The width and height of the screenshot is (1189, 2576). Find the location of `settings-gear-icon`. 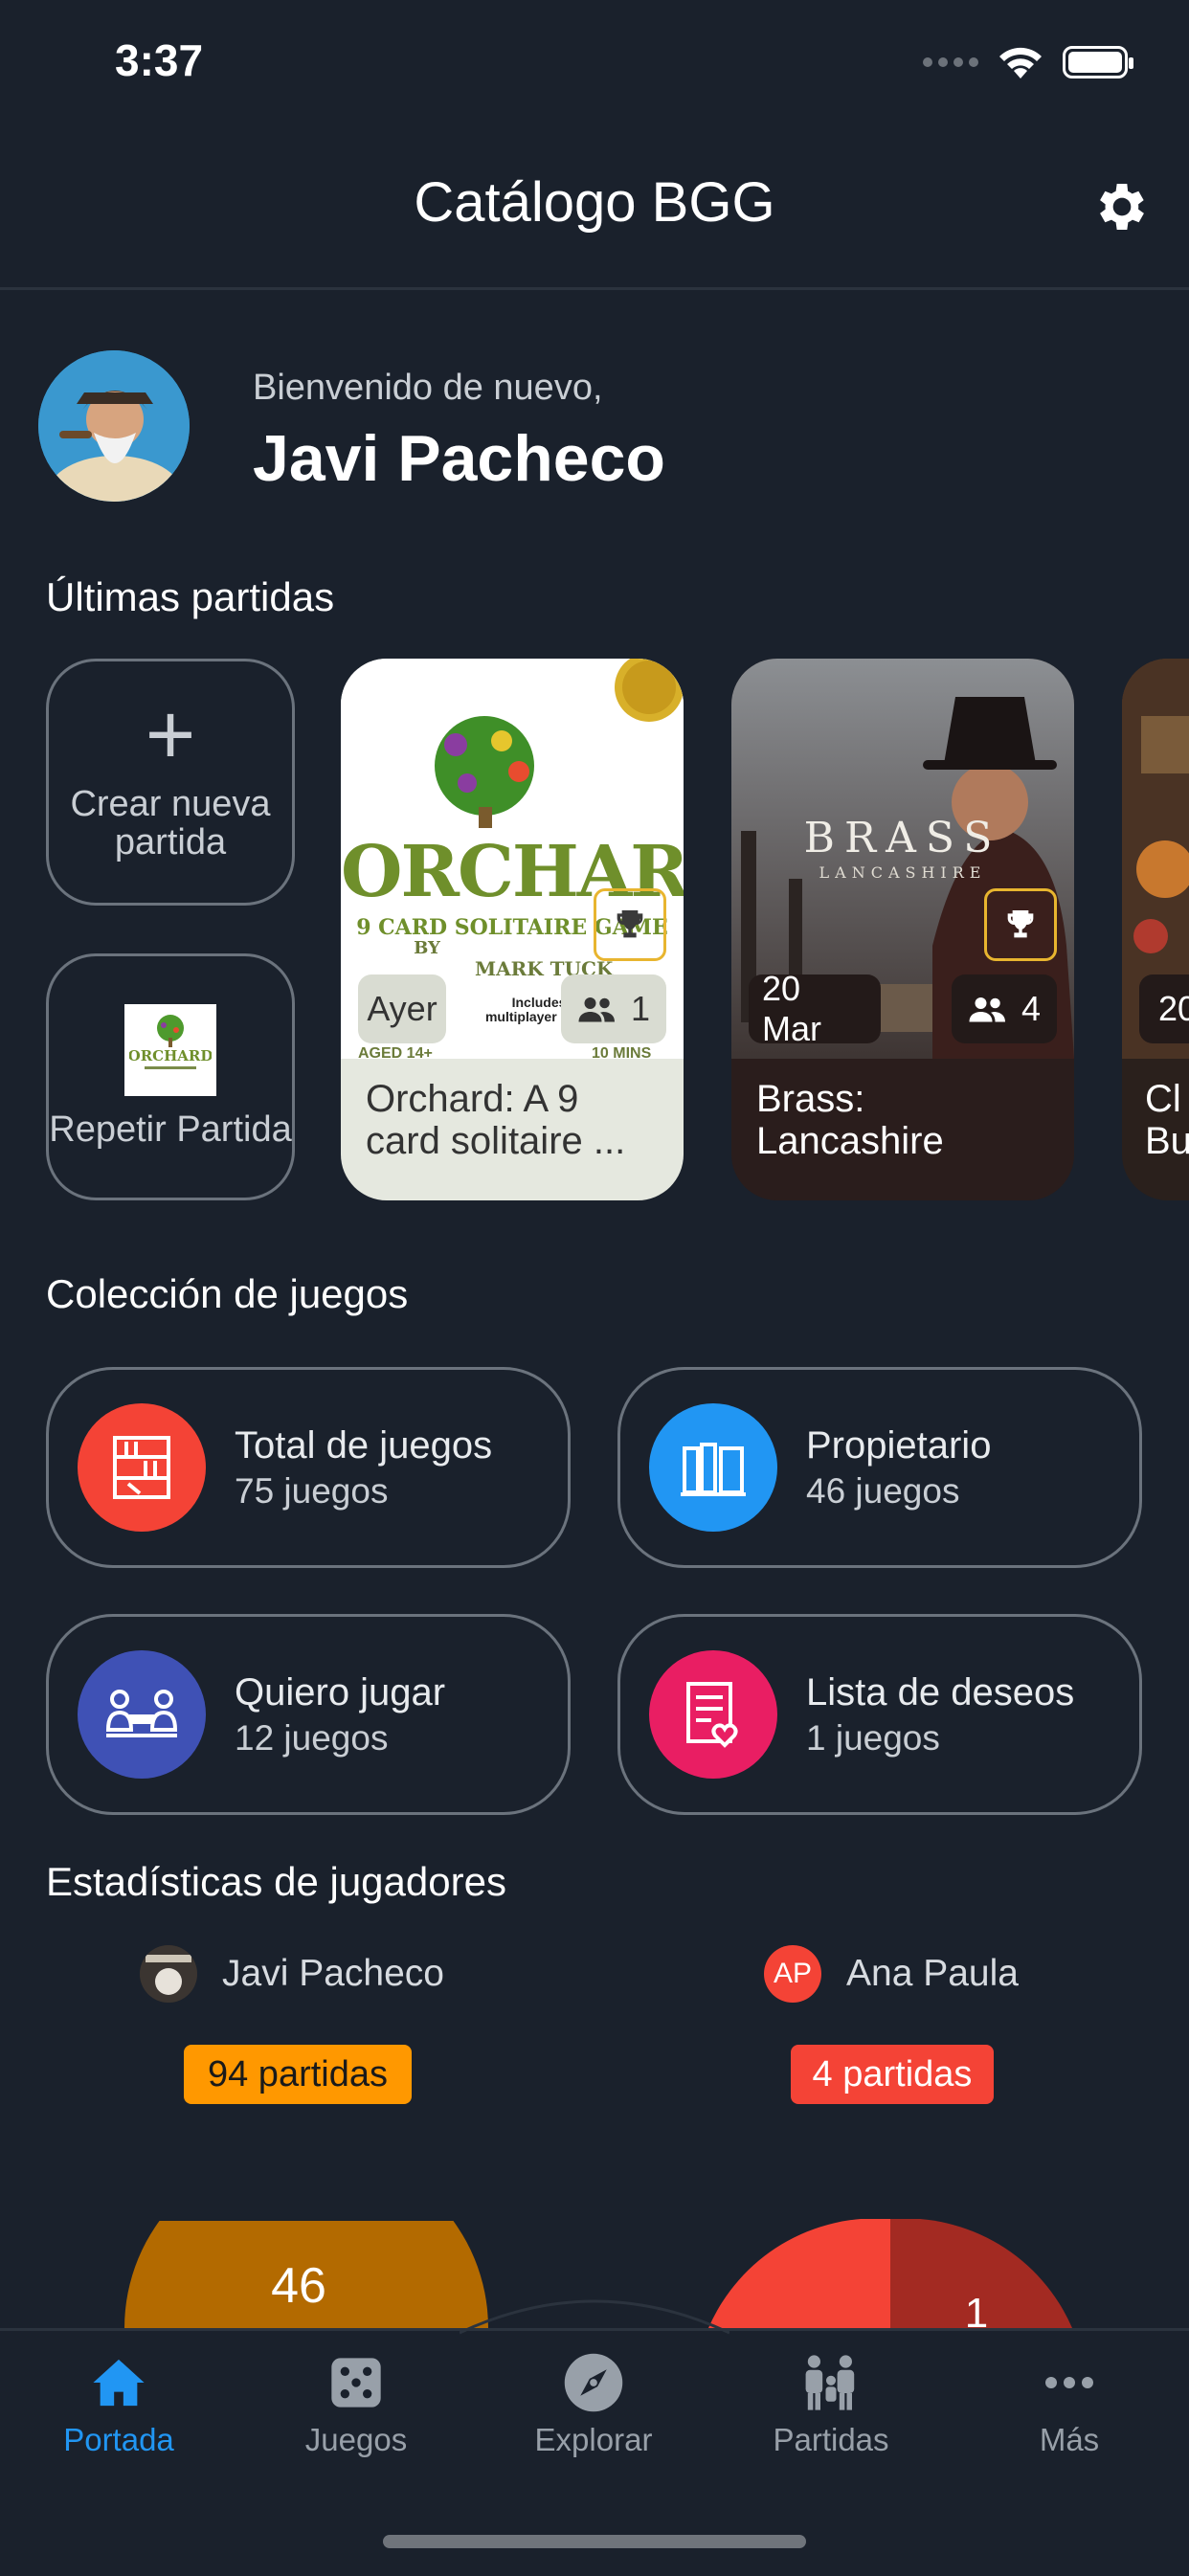

settings-gear-icon is located at coordinates (1122, 206).